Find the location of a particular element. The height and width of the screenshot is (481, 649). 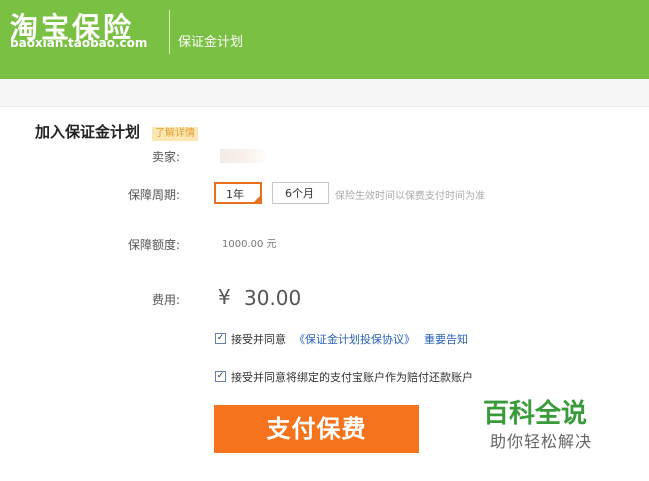

agree-alipay-text: 接受并同意将绑定的支付宝账户作为赔付还款账户 is located at coordinates (352, 377).